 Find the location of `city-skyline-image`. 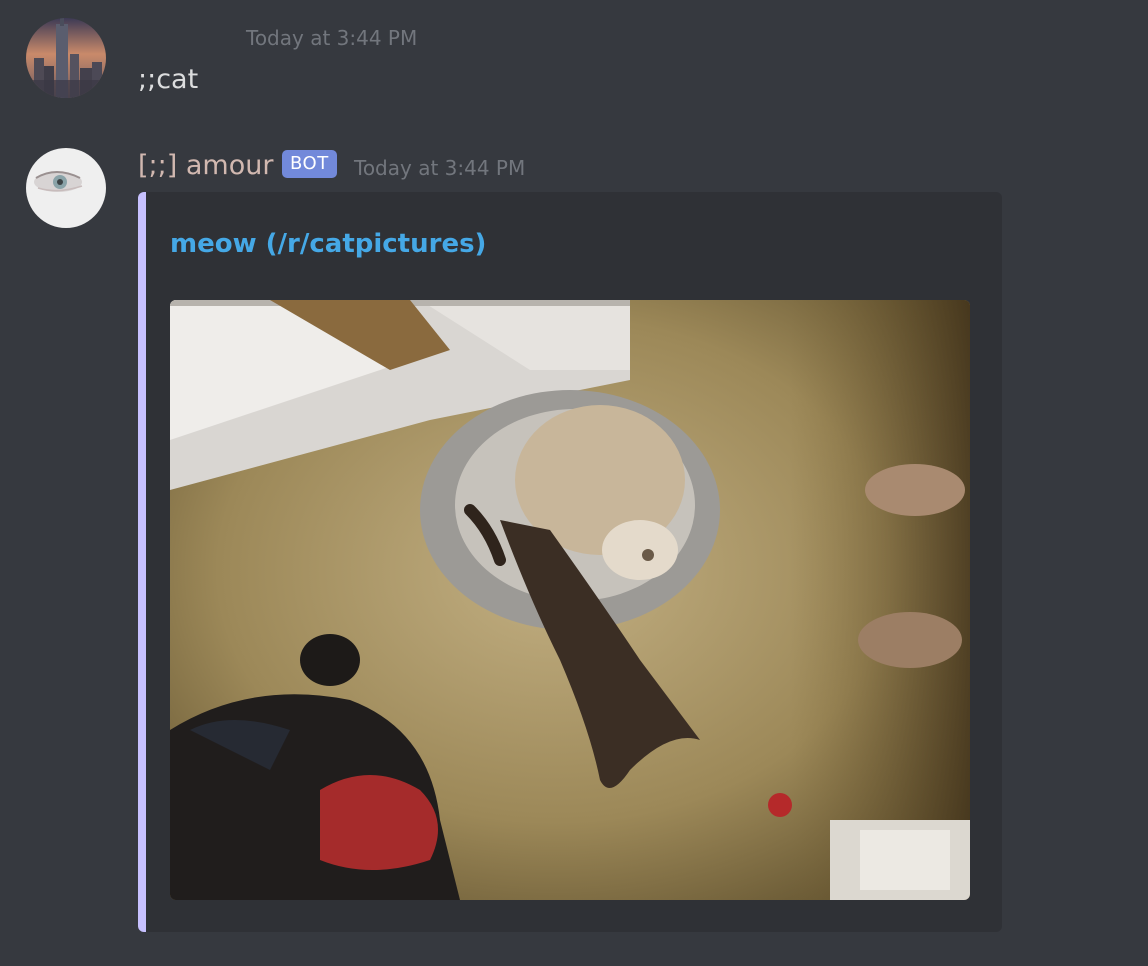

city-skyline-image is located at coordinates (66, 58).